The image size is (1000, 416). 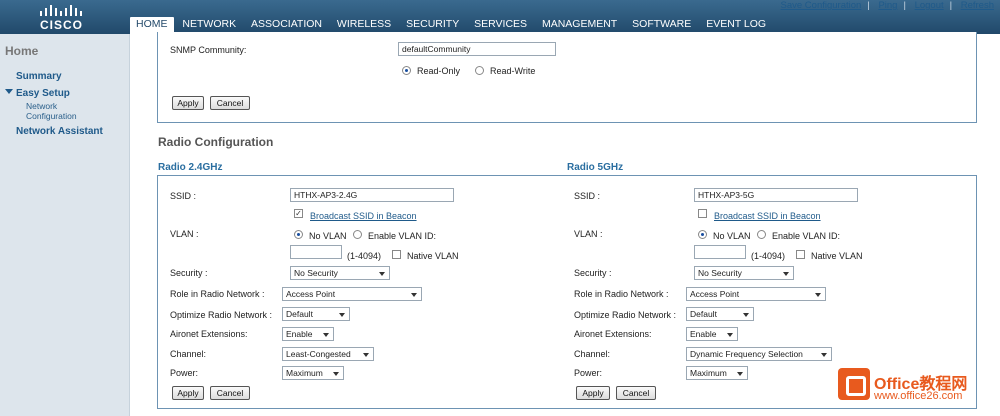 What do you see at coordinates (209, 334) in the screenshot?
I see `radio24-aironet-label: Aironet Extensions:` at bounding box center [209, 334].